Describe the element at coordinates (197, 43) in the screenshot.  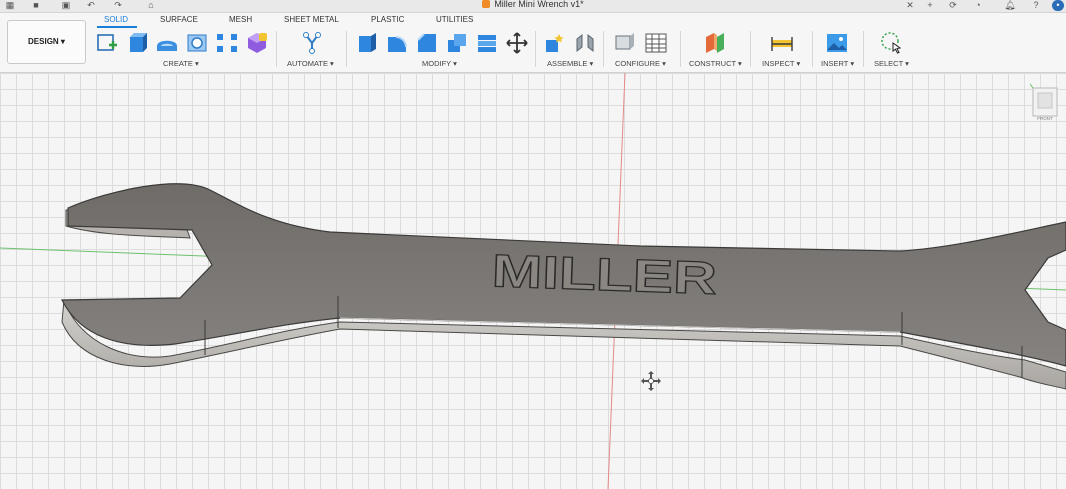
I see `hole-icon` at that location.